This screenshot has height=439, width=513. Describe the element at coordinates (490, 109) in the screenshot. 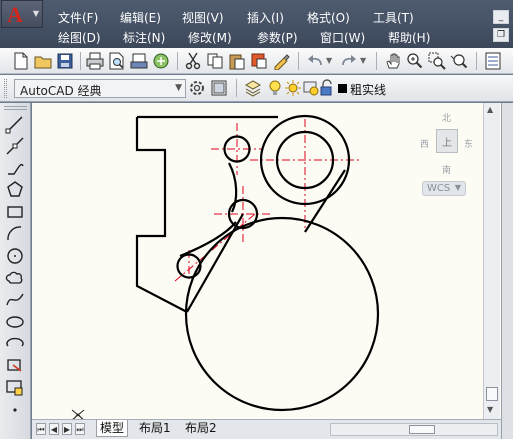

I see `scroll-up-icon: ▲` at that location.